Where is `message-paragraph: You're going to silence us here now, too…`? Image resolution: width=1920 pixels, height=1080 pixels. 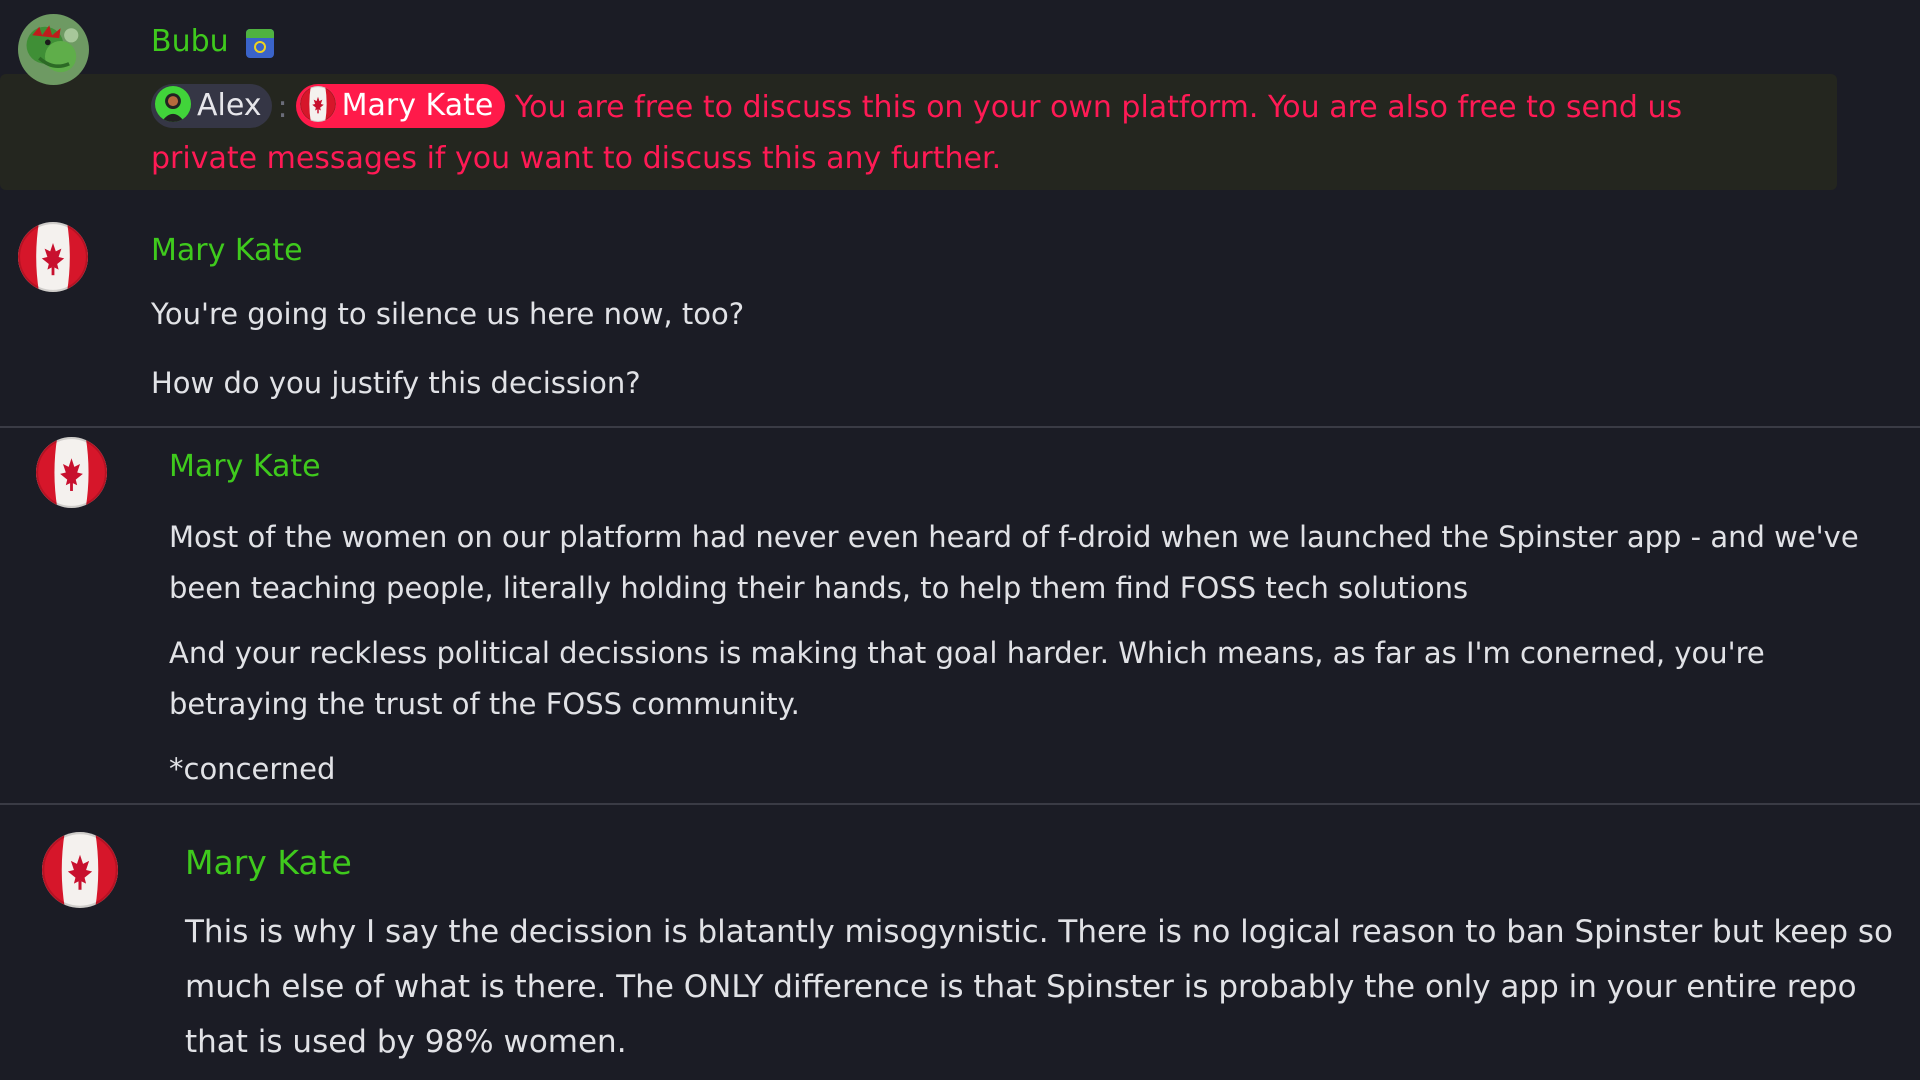 message-paragraph: You're going to silence us here now, too… is located at coordinates (448, 314).